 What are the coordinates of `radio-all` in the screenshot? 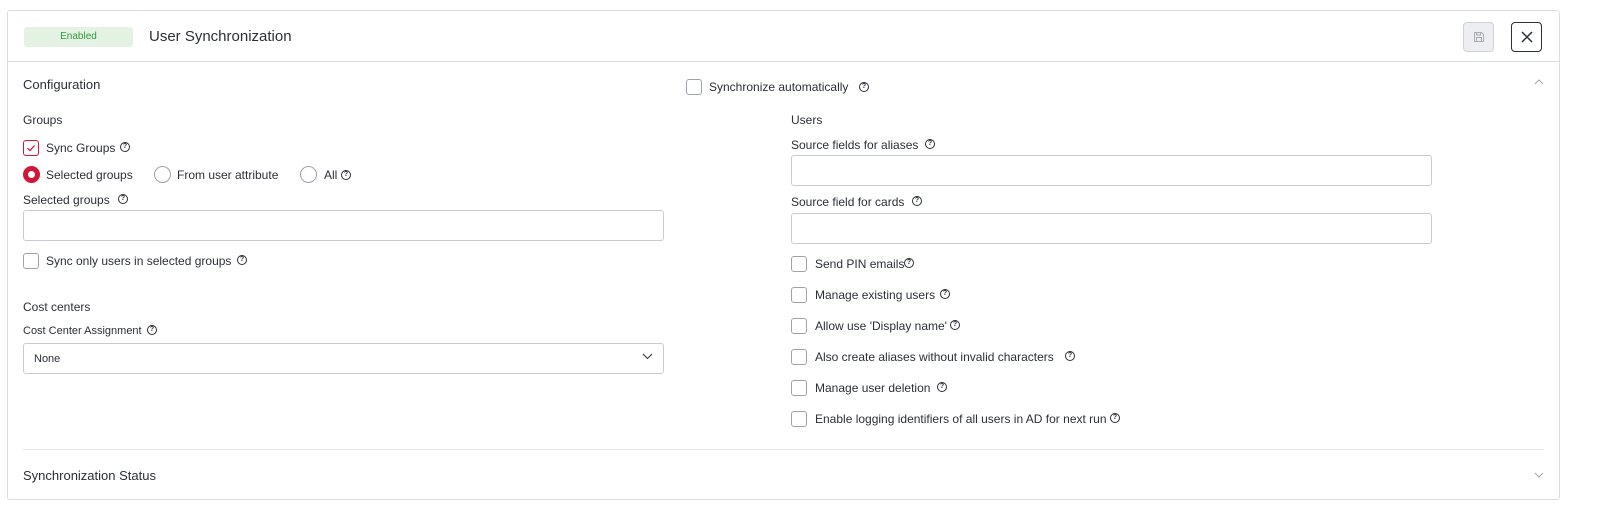 It's located at (308, 174).